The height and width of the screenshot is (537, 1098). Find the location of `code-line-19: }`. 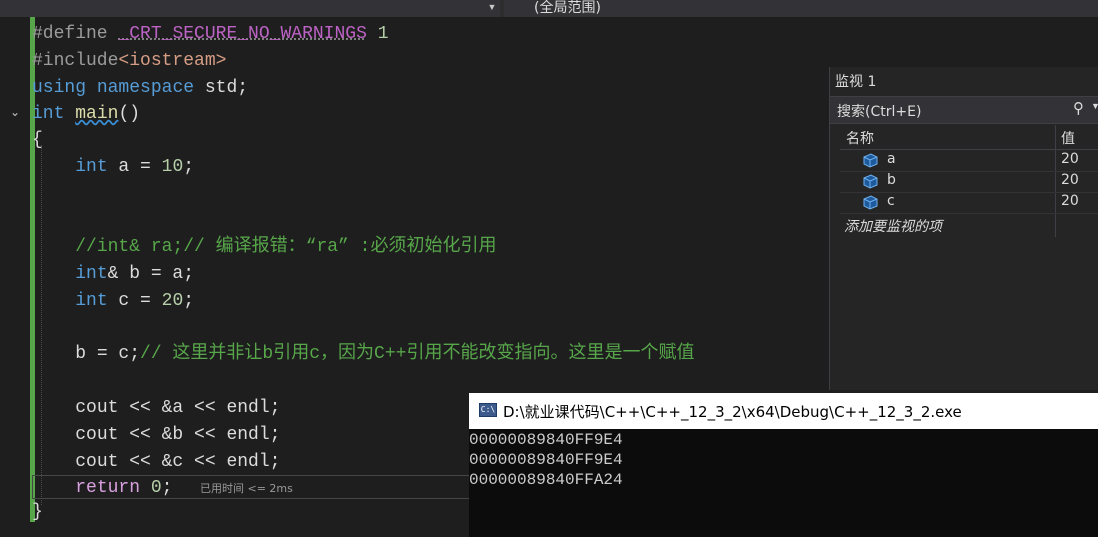

code-line-19: } is located at coordinates (37, 512).